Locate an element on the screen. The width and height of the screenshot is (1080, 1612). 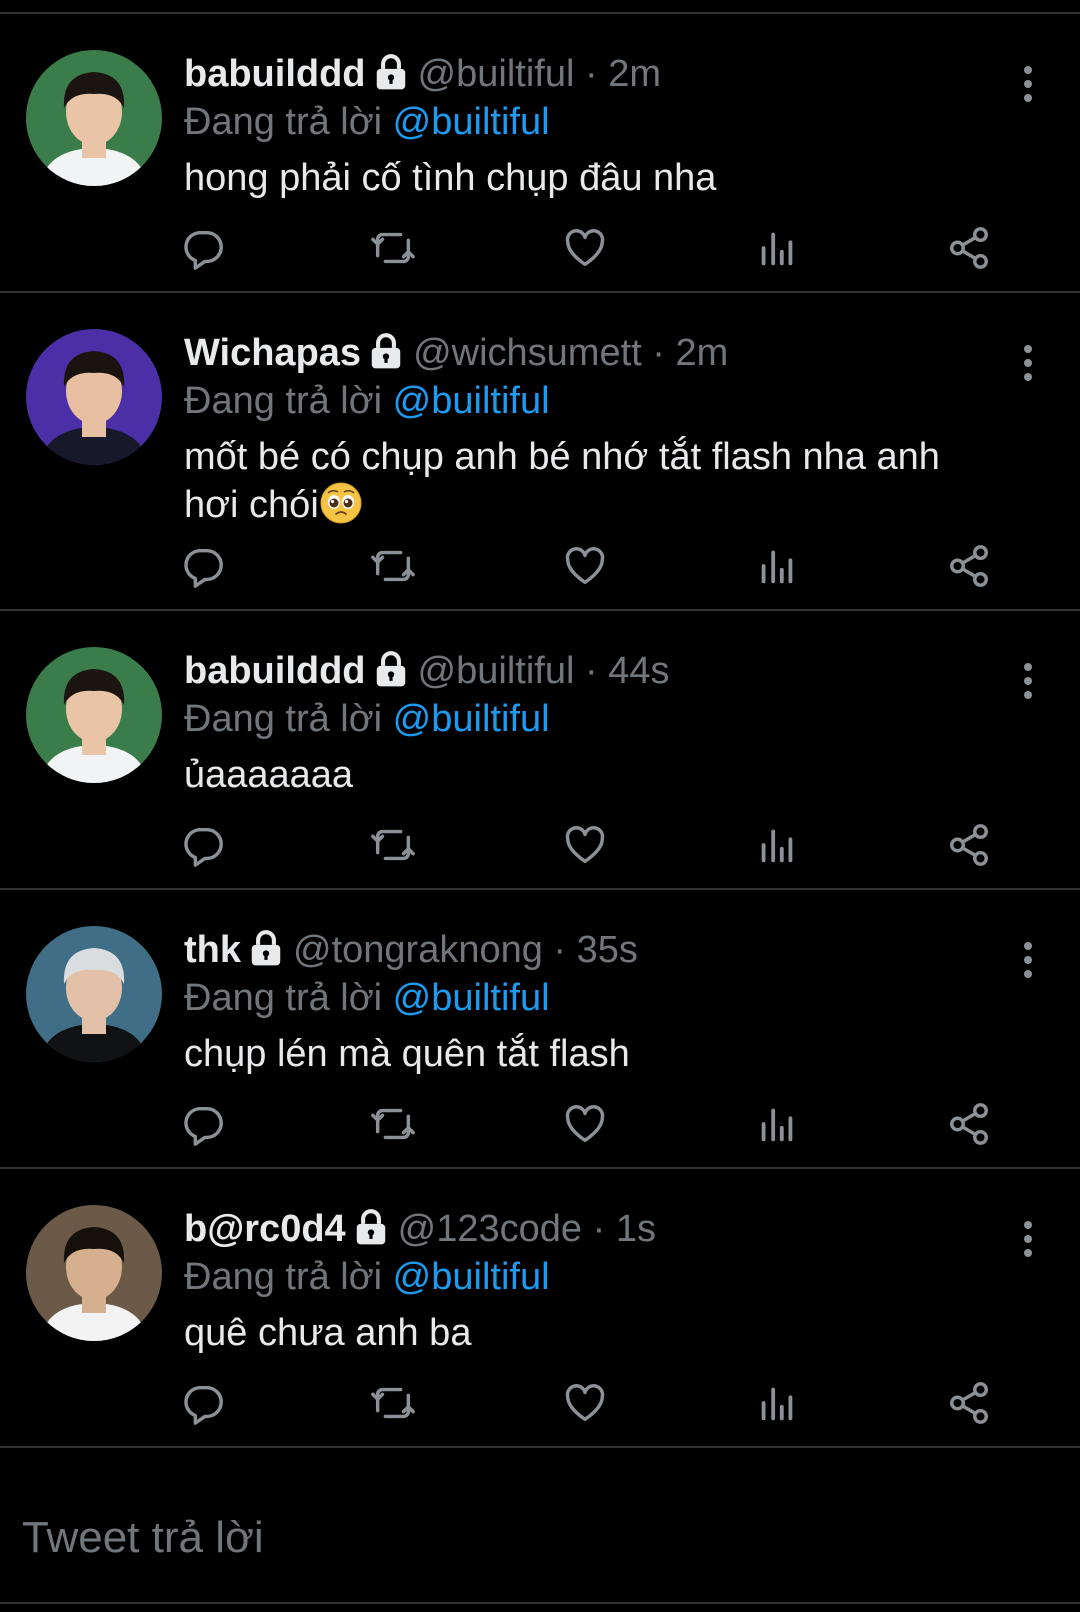
display-name: Wichapas is located at coordinates (272, 353).